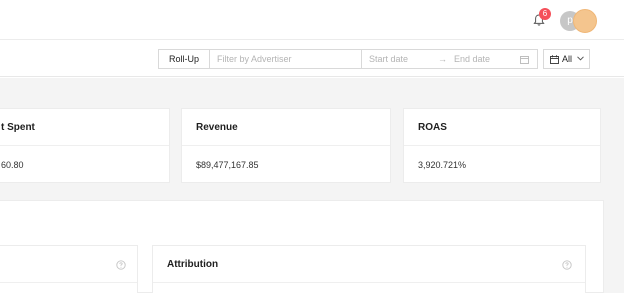  I want to click on date-range-arrow: →, so click(442, 59).